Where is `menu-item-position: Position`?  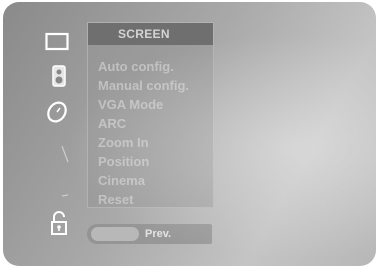
menu-item-position: Position is located at coordinates (143, 161).